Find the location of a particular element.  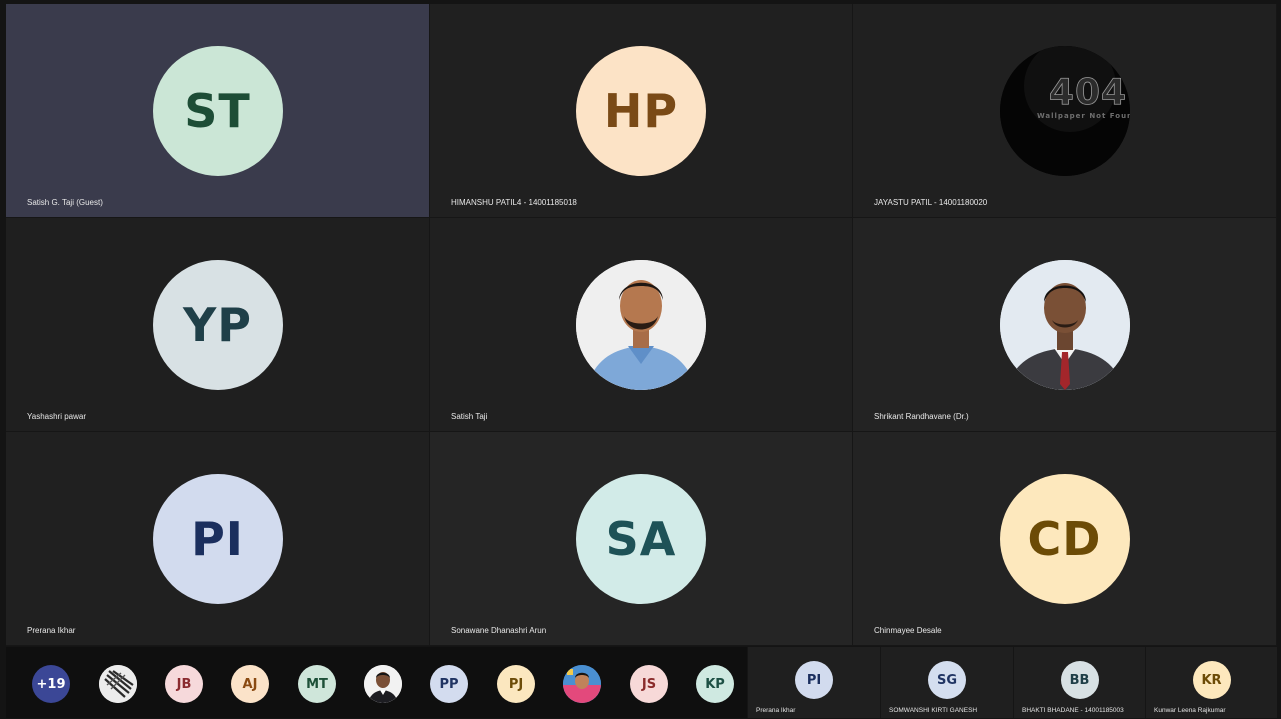

participant-avatar-mt: MT is located at coordinates (317, 684).